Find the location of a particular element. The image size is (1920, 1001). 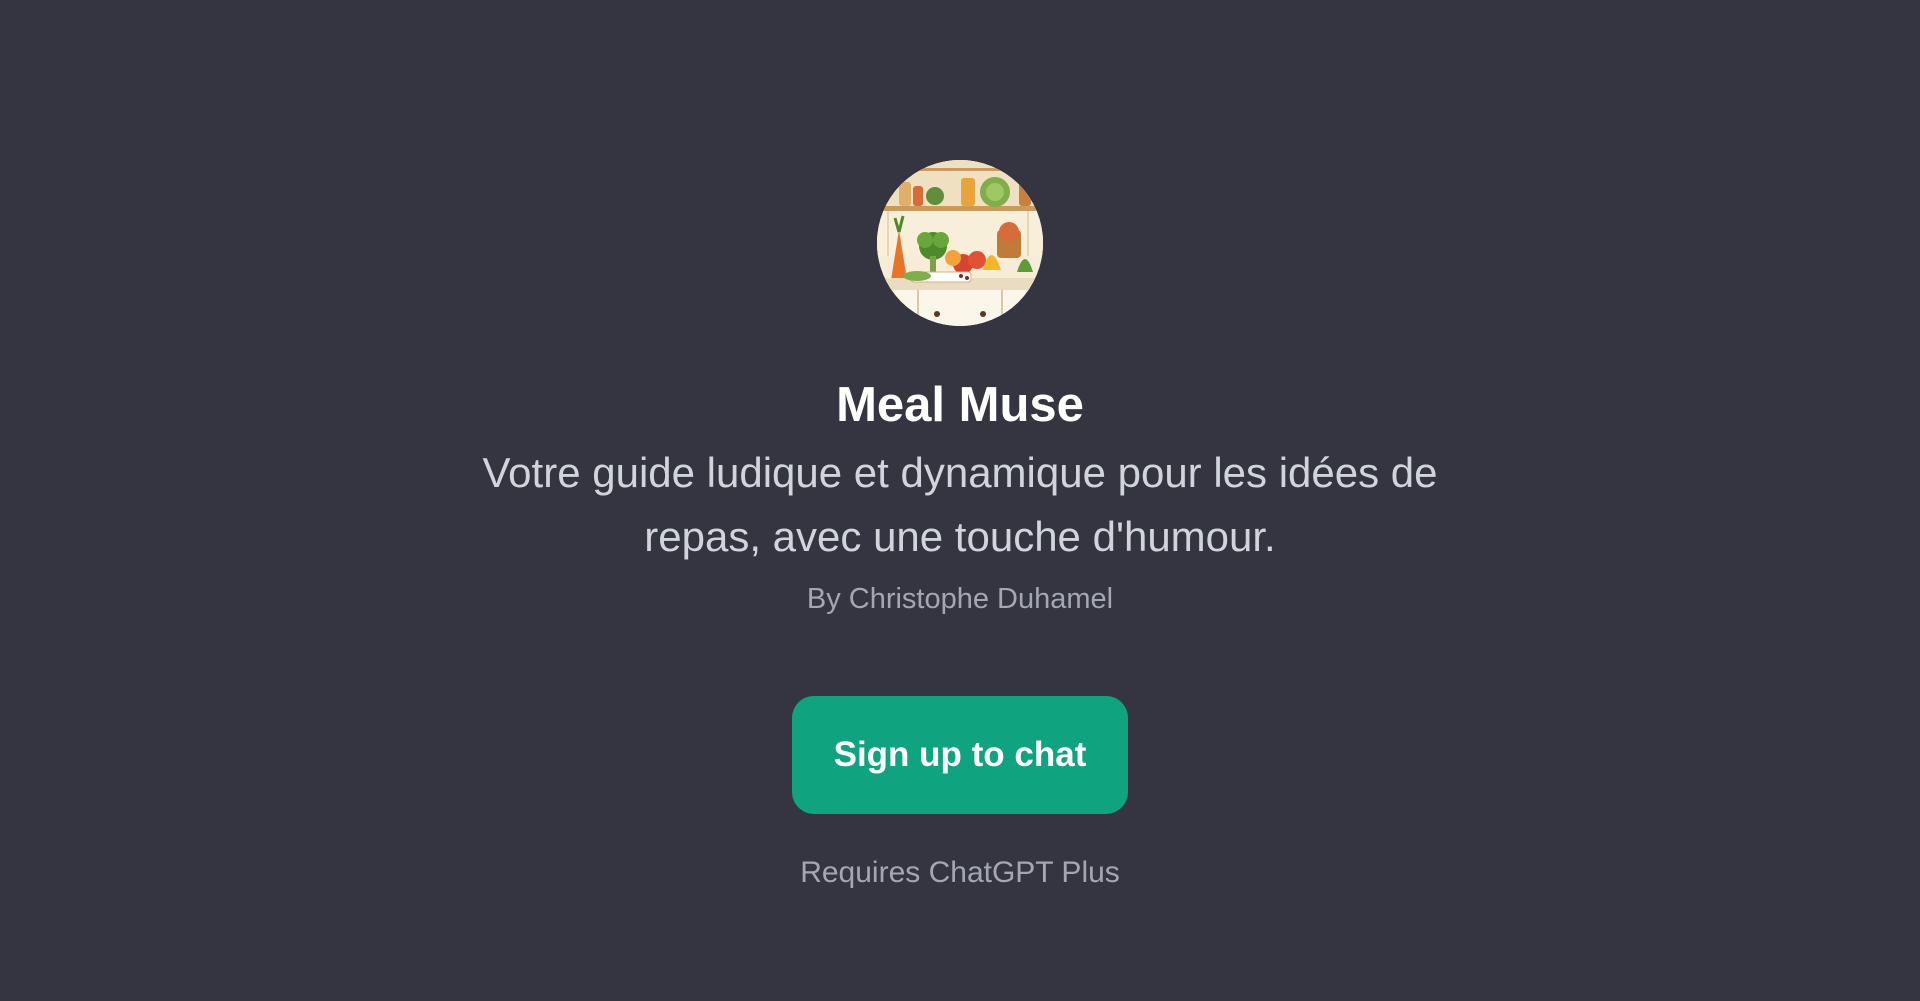

sign-up-to-chat-button: Sign up to chat is located at coordinates (960, 754).